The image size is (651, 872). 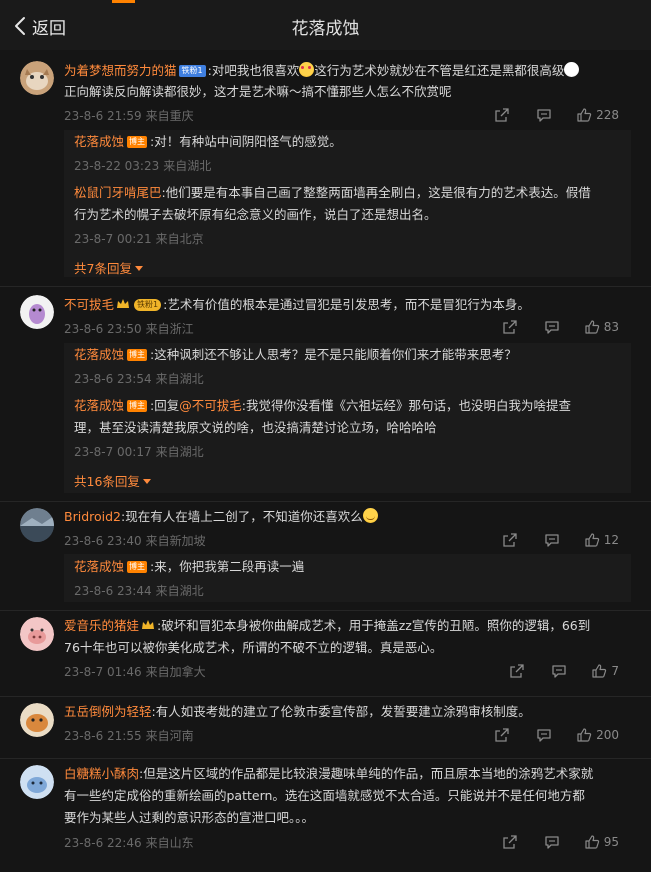 I want to click on comment-meta: 23-8-6 21:59 来自重庆, so click(x=129, y=115).